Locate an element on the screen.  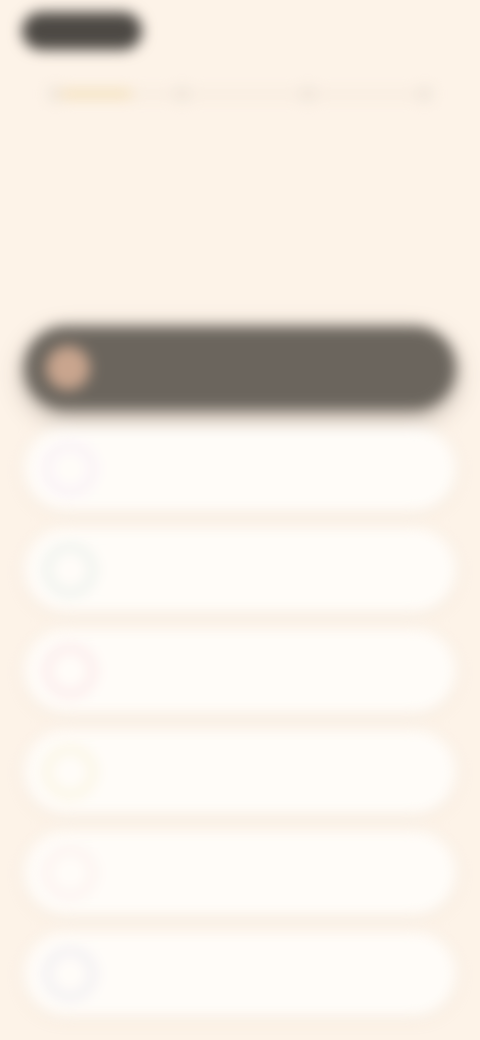
progress-bar is located at coordinates (240, 94).